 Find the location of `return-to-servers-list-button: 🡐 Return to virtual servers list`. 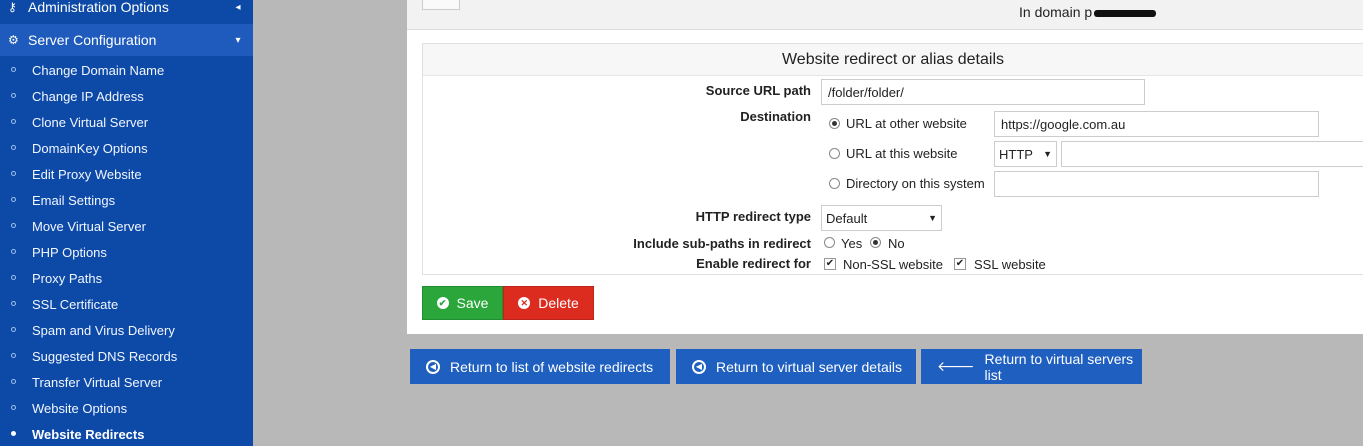

return-to-servers-list-button: 🡐 Return to virtual servers list is located at coordinates (1031, 366).